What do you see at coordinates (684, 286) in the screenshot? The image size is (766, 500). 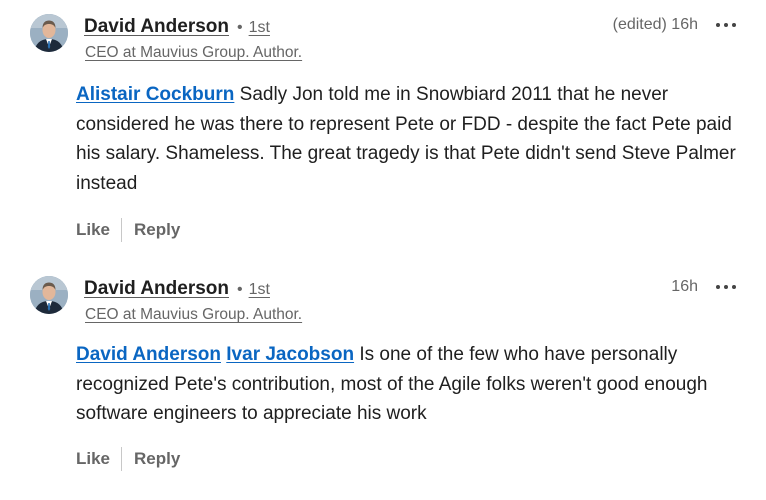 I see `timestamp: 16h` at bounding box center [684, 286].